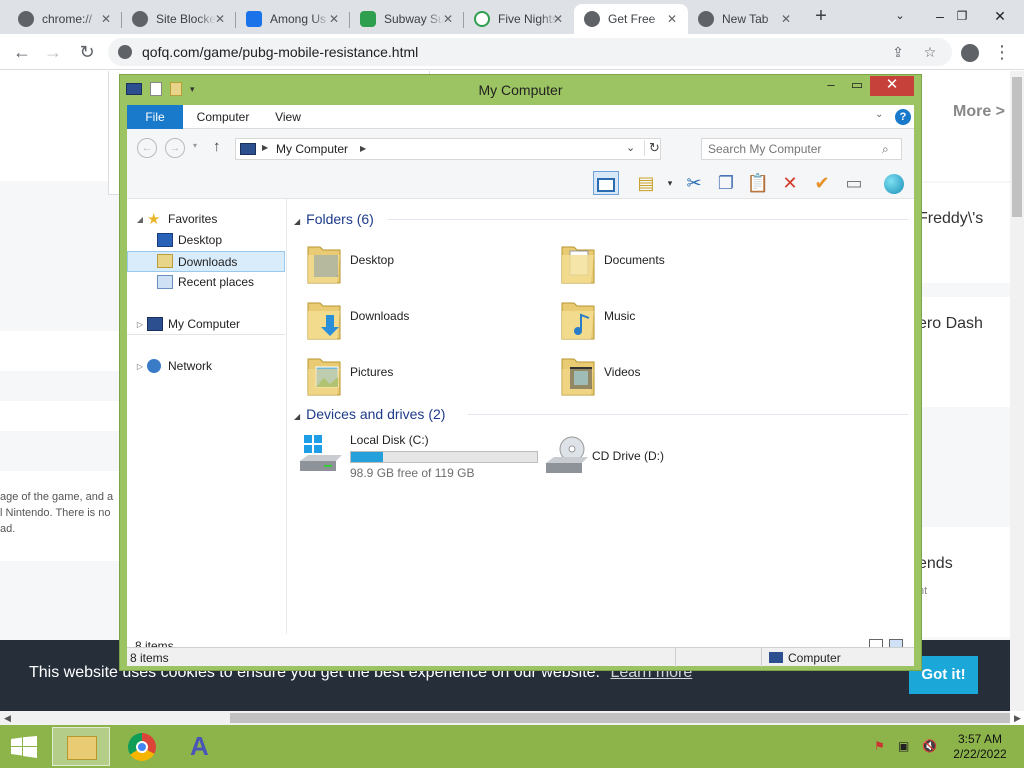 The height and width of the screenshot is (768, 1024). I want to click on recent-locations-icon: ▾, so click(195, 145).